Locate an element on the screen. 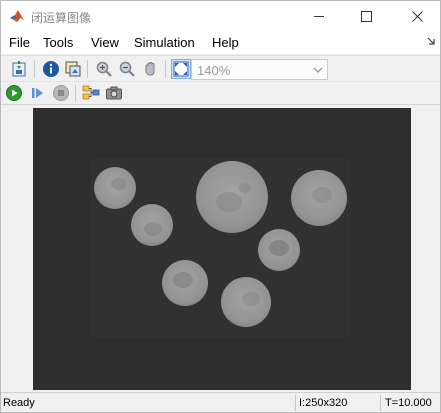 This screenshot has width=441, height=413. zoom-in-button is located at coordinates (104, 69).